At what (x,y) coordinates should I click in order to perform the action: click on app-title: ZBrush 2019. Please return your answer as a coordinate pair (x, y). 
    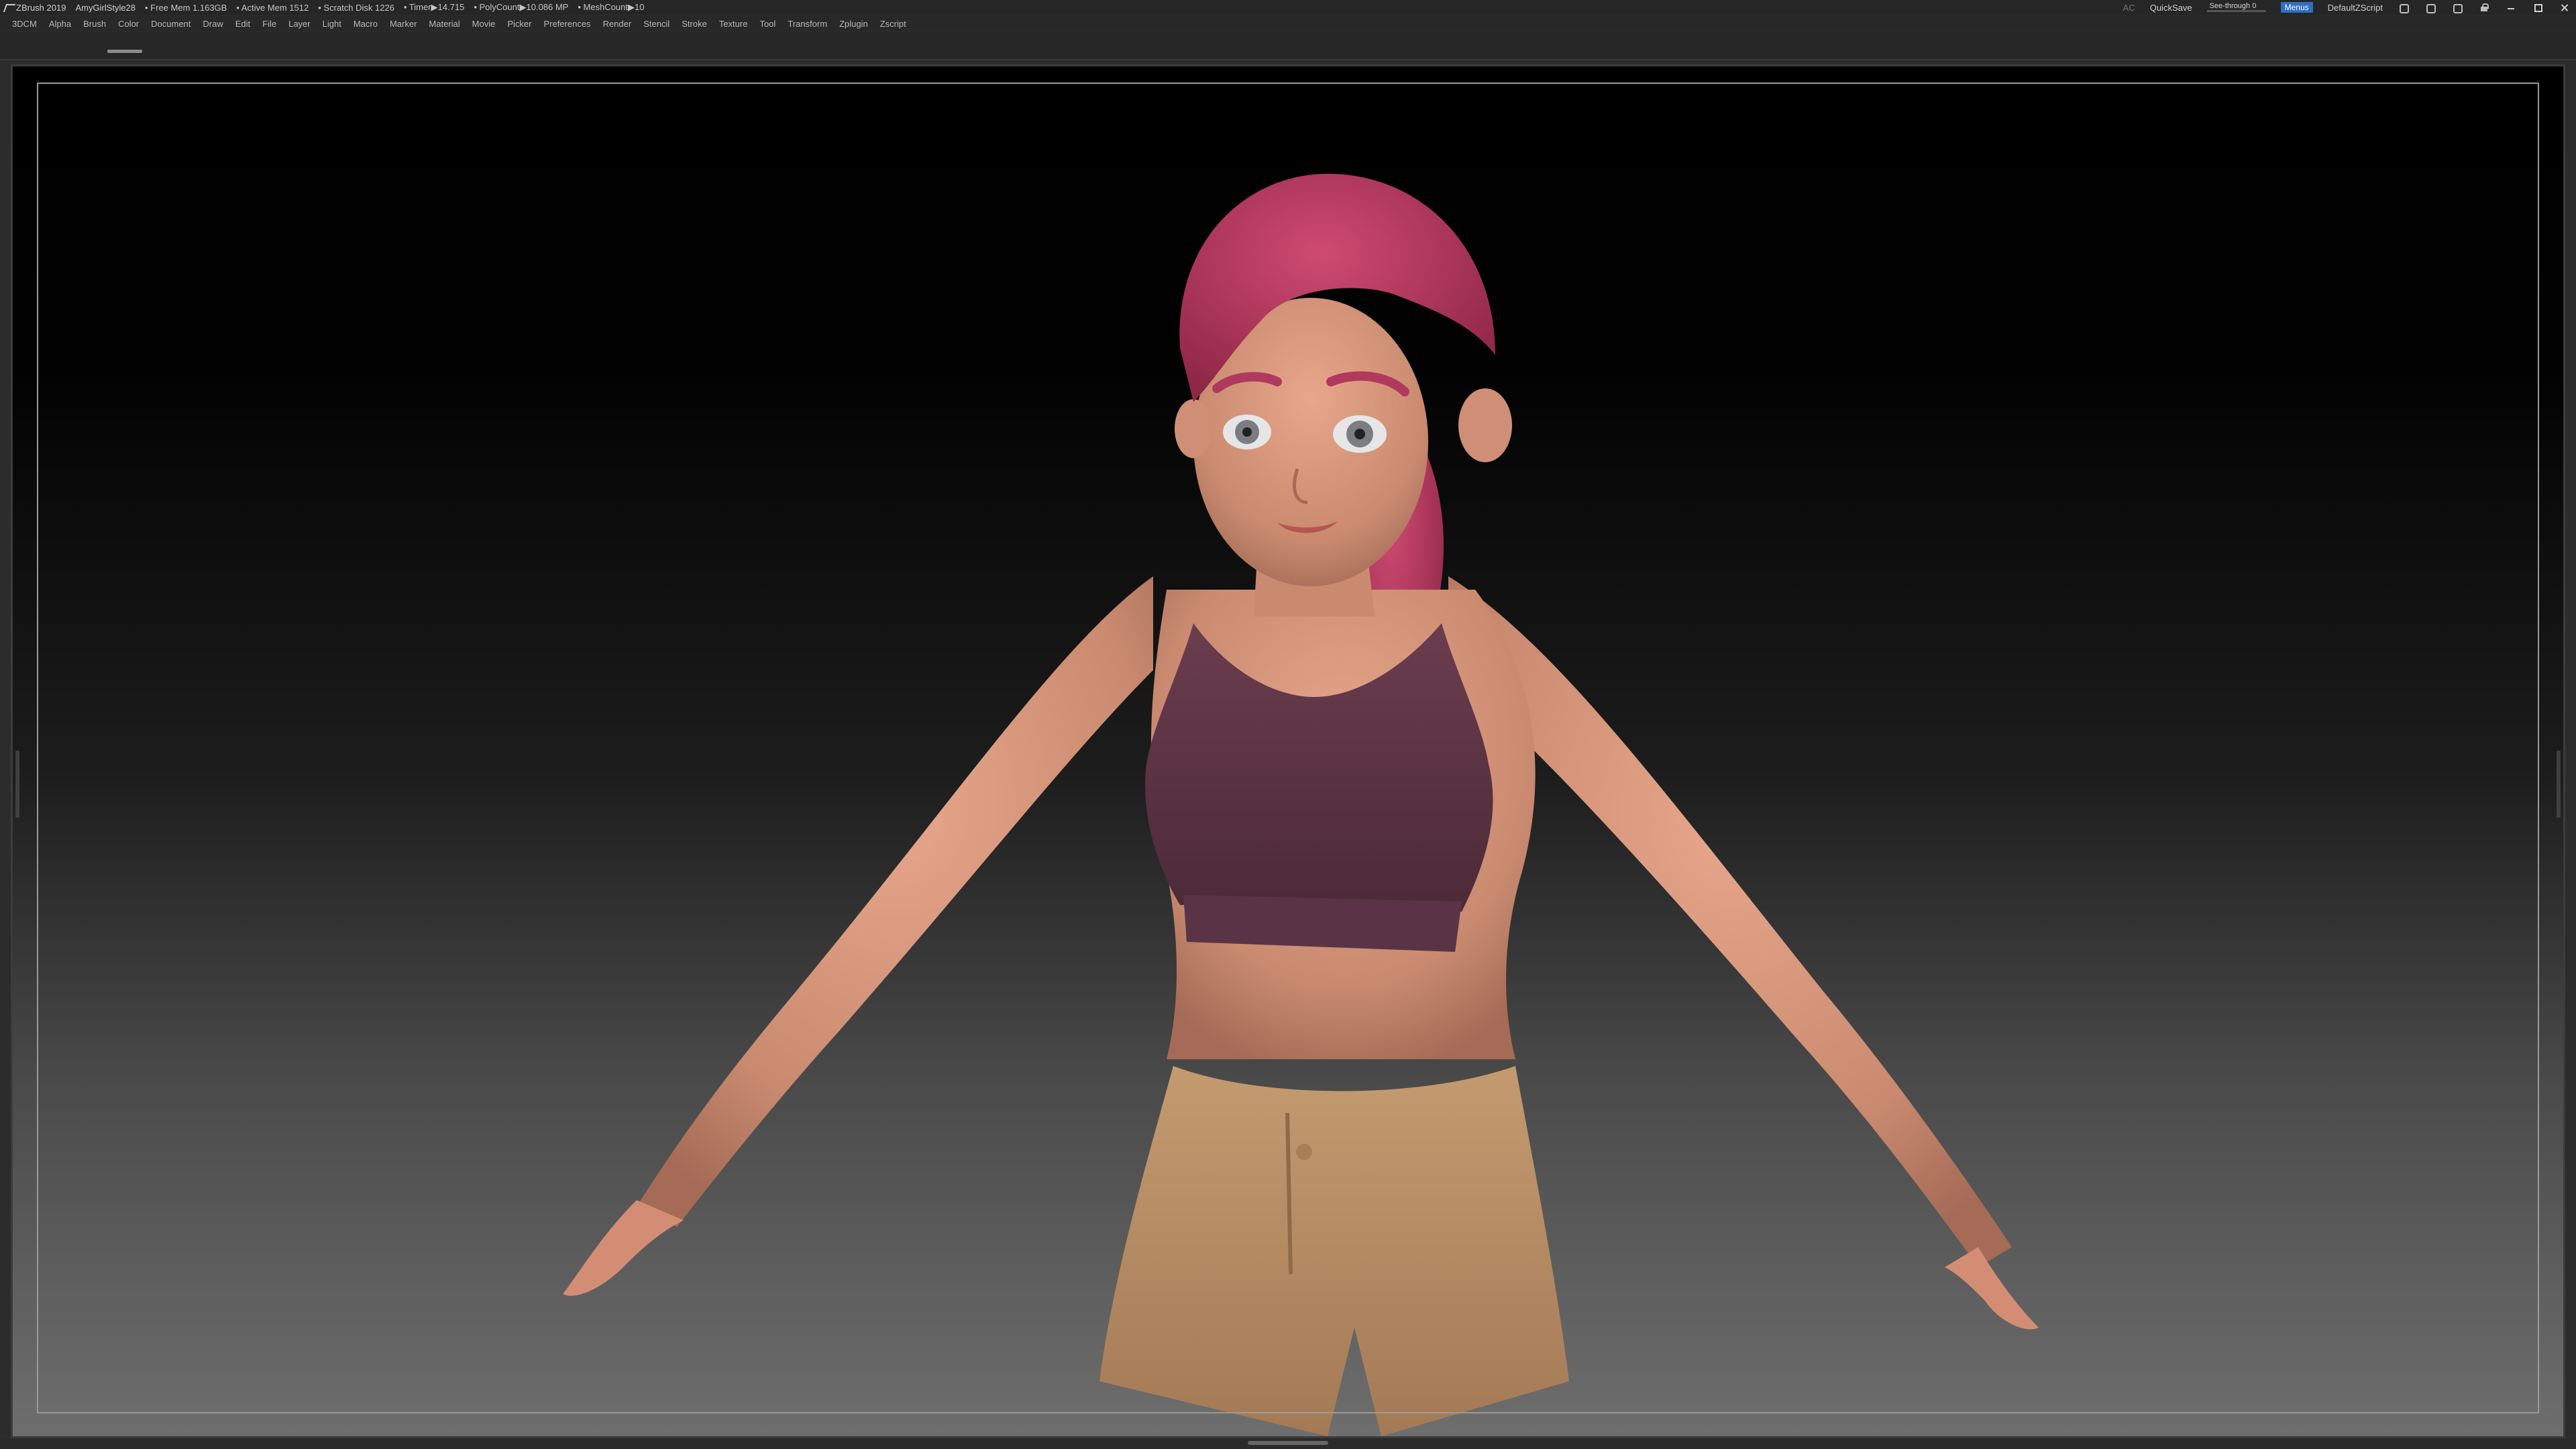
    Looking at the image, I should click on (41, 7).